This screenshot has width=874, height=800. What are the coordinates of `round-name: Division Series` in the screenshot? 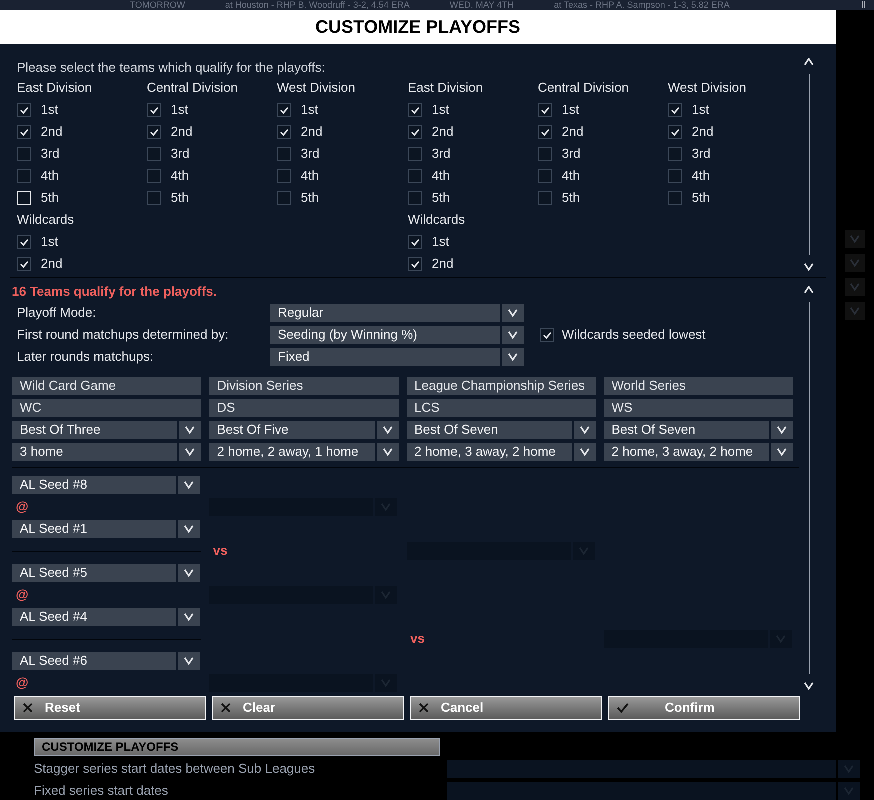 It's located at (303, 386).